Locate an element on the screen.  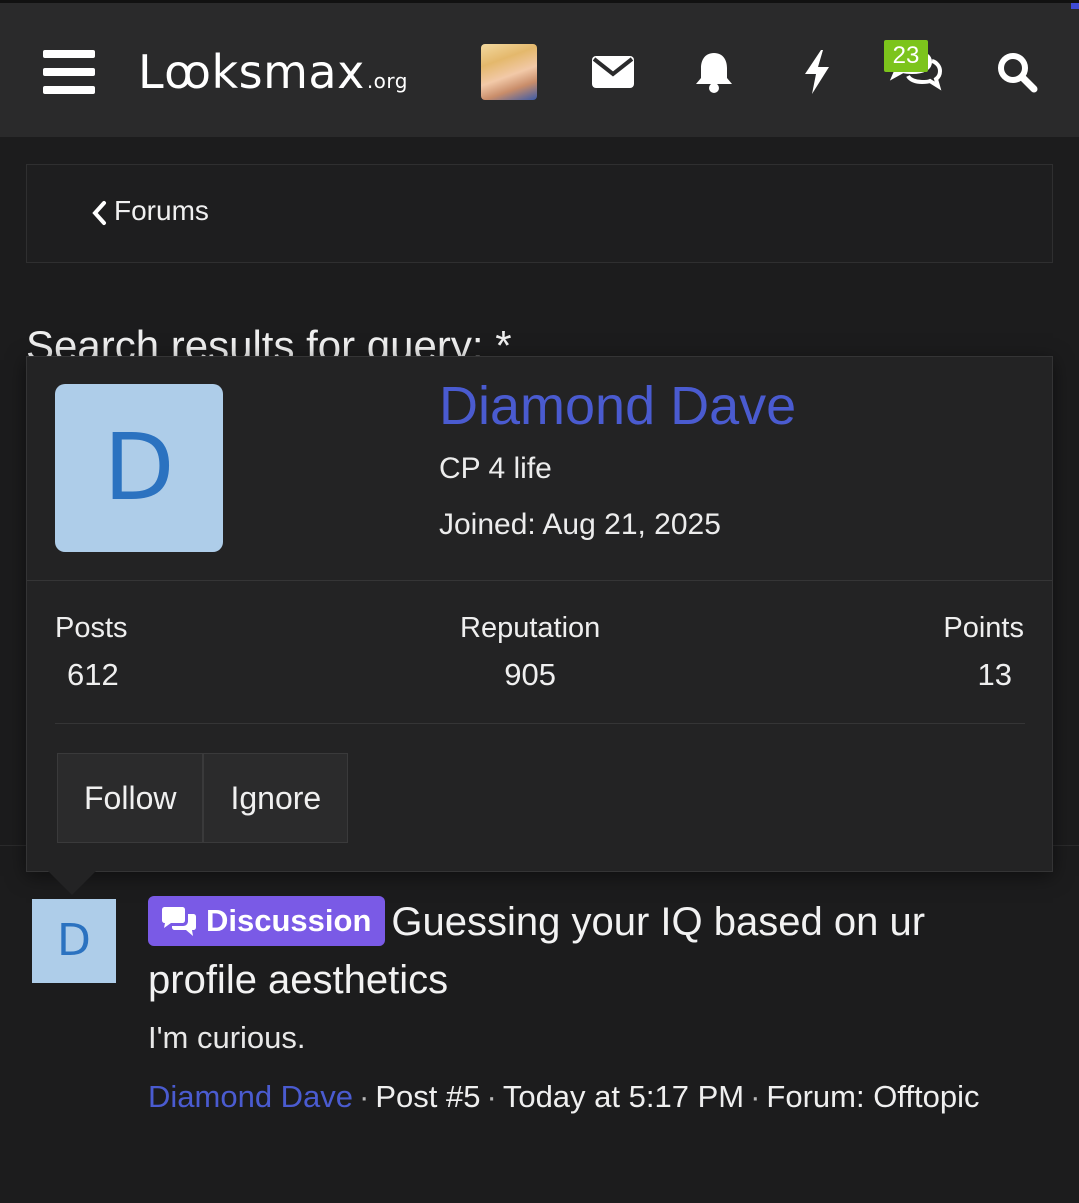
account-avatar is located at coordinates (509, 72).